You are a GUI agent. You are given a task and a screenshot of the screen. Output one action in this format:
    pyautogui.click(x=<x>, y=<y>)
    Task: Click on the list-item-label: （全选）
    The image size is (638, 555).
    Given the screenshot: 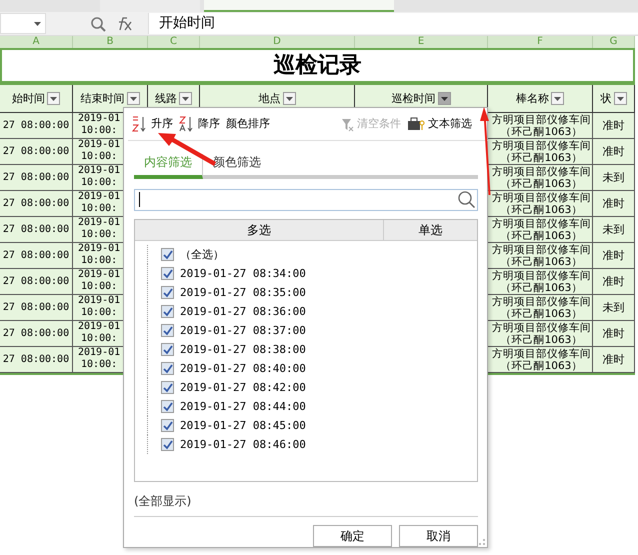 What is the action you would take?
    pyautogui.click(x=202, y=254)
    